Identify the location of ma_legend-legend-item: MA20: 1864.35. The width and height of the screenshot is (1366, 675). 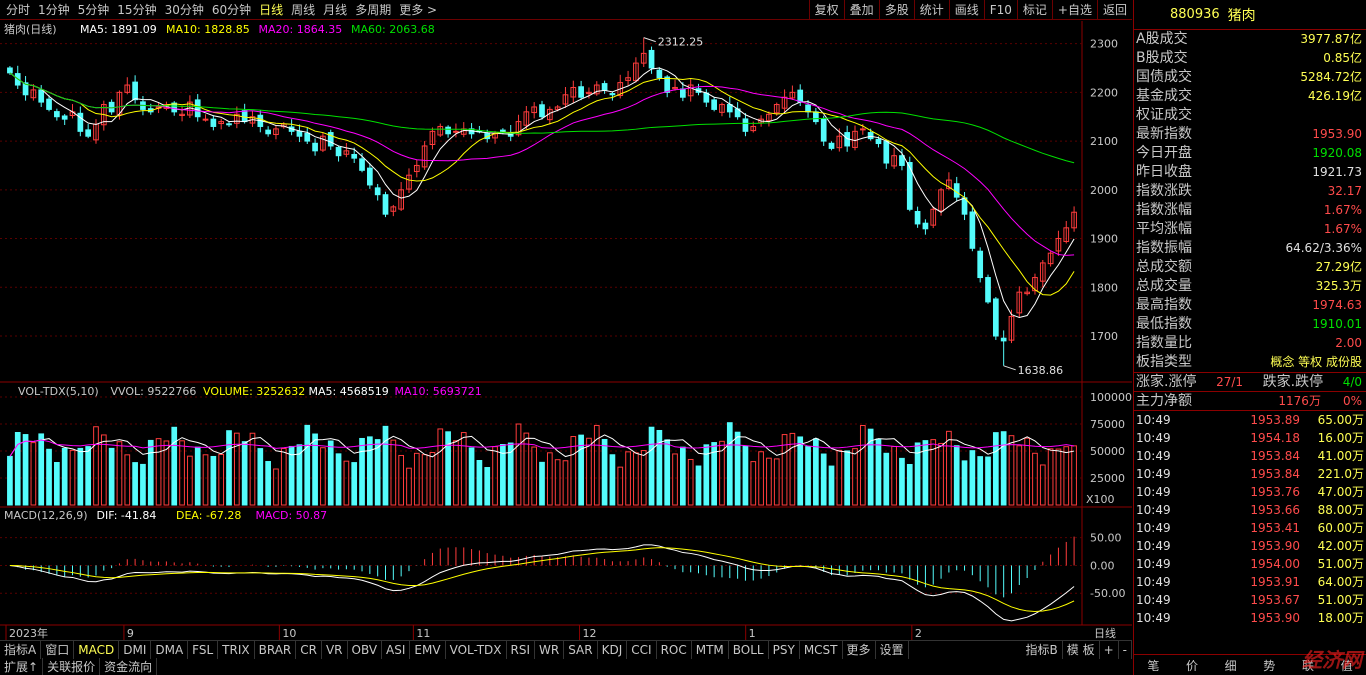
(301, 29).